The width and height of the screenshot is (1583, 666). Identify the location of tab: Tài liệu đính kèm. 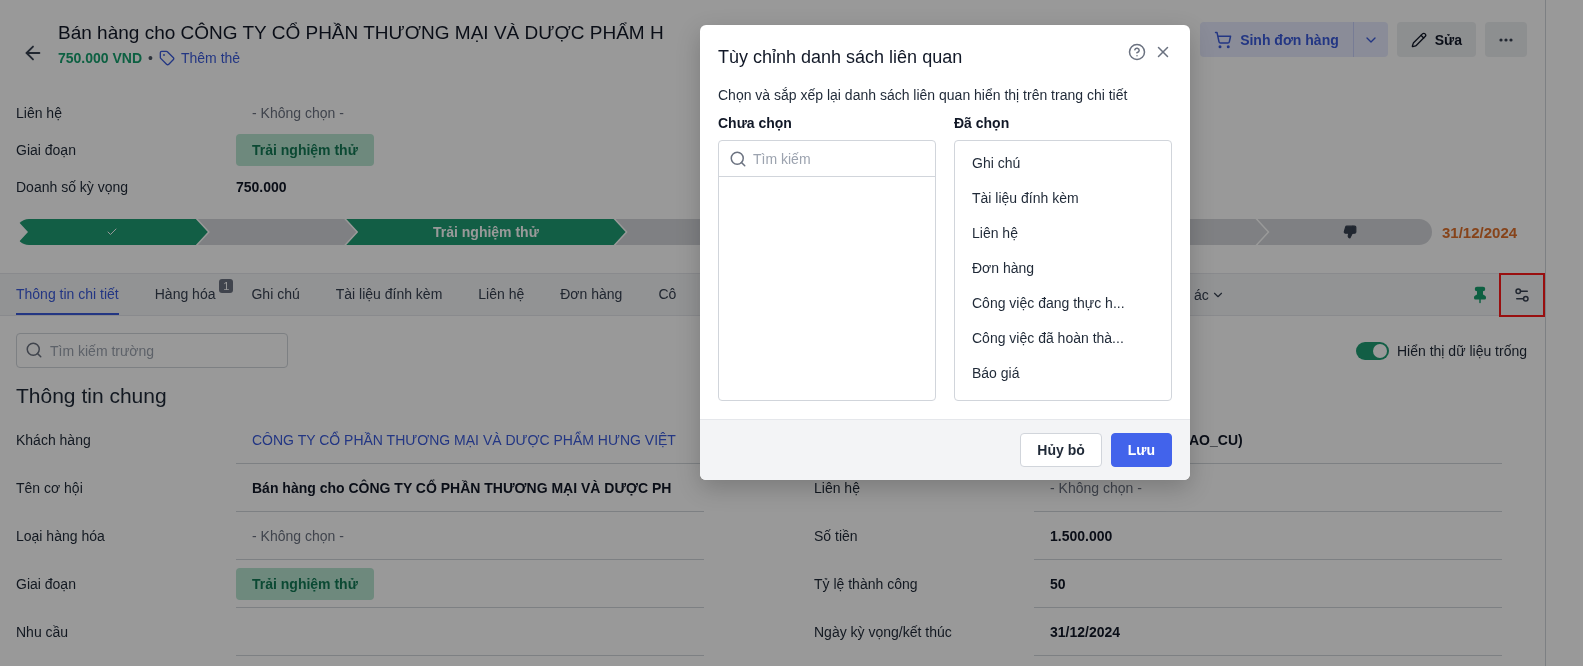
(389, 294).